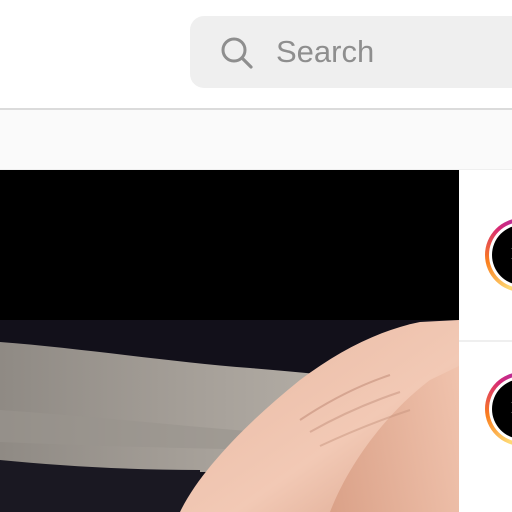 This screenshot has height=512, width=512. What do you see at coordinates (237, 53) in the screenshot?
I see `search-icon` at bounding box center [237, 53].